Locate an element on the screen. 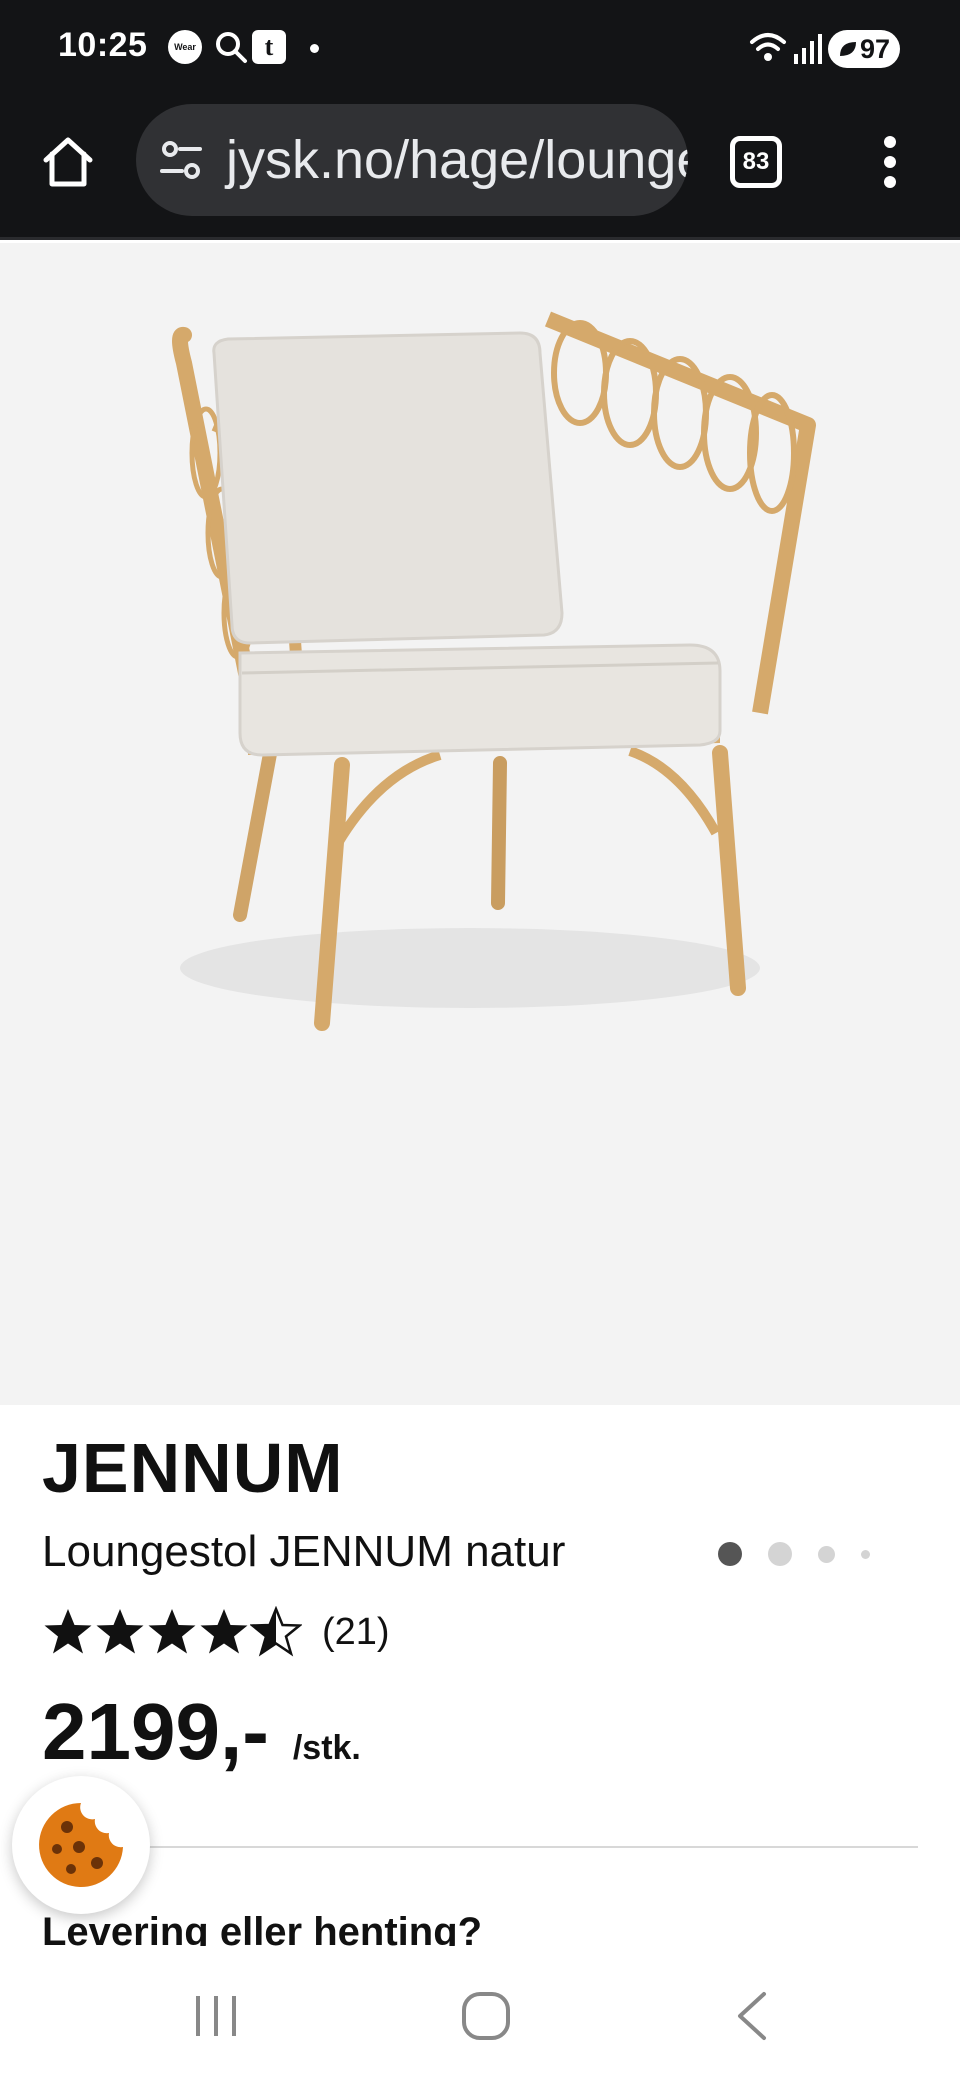  product-name: Loungestol JENNUM natur is located at coordinates (304, 1551).